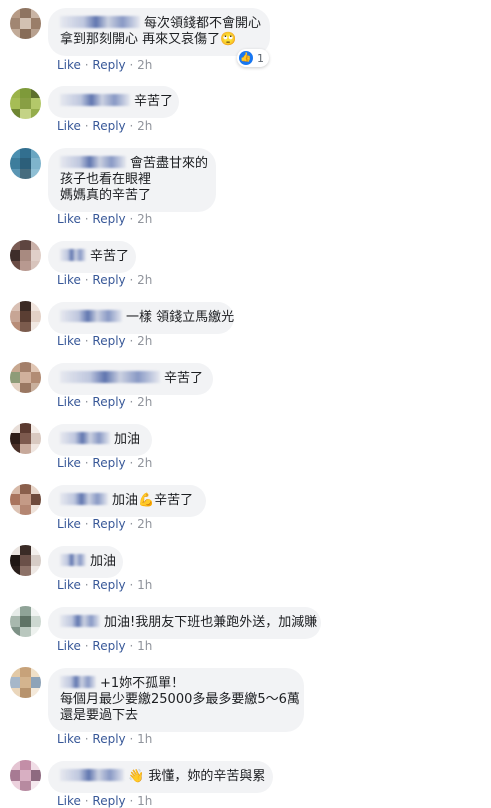 Image resolution: width=491 pixels, height=808 pixels. What do you see at coordinates (153, 500) in the screenshot?
I see `comment-text: 加油💪辛苦了` at bounding box center [153, 500].